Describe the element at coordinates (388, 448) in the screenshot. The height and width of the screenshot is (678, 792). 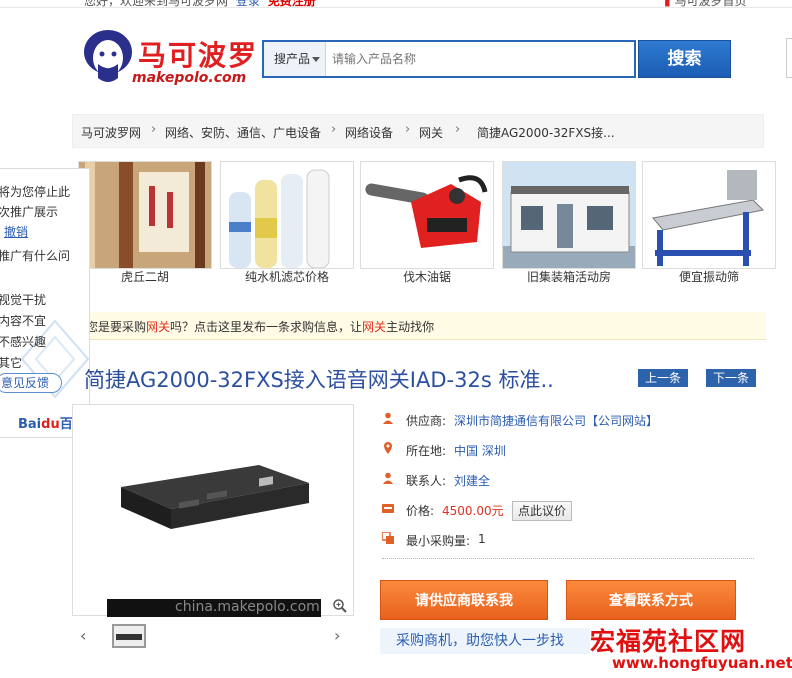
I see `location-pin-icon` at that location.